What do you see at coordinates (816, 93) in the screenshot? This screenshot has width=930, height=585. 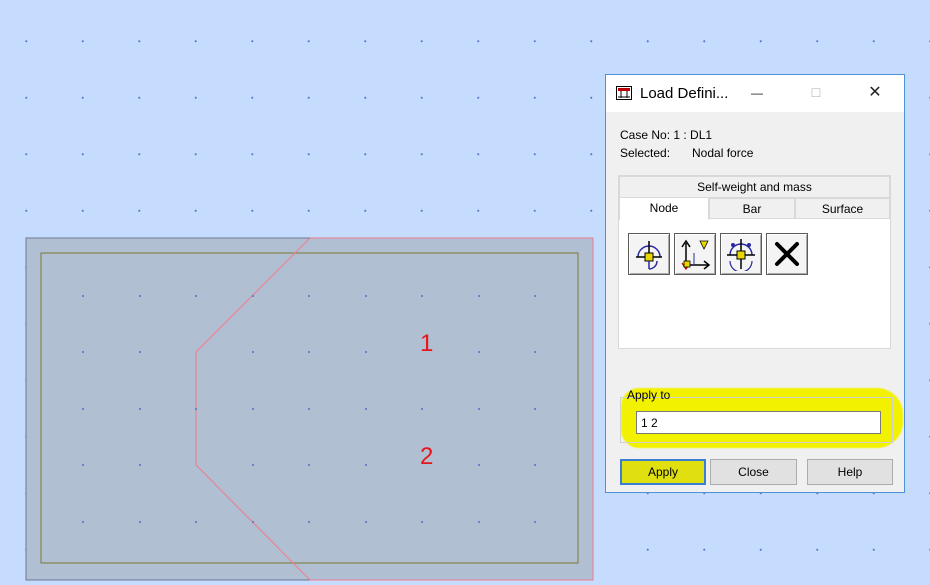 I see `maximize-button: ☐` at bounding box center [816, 93].